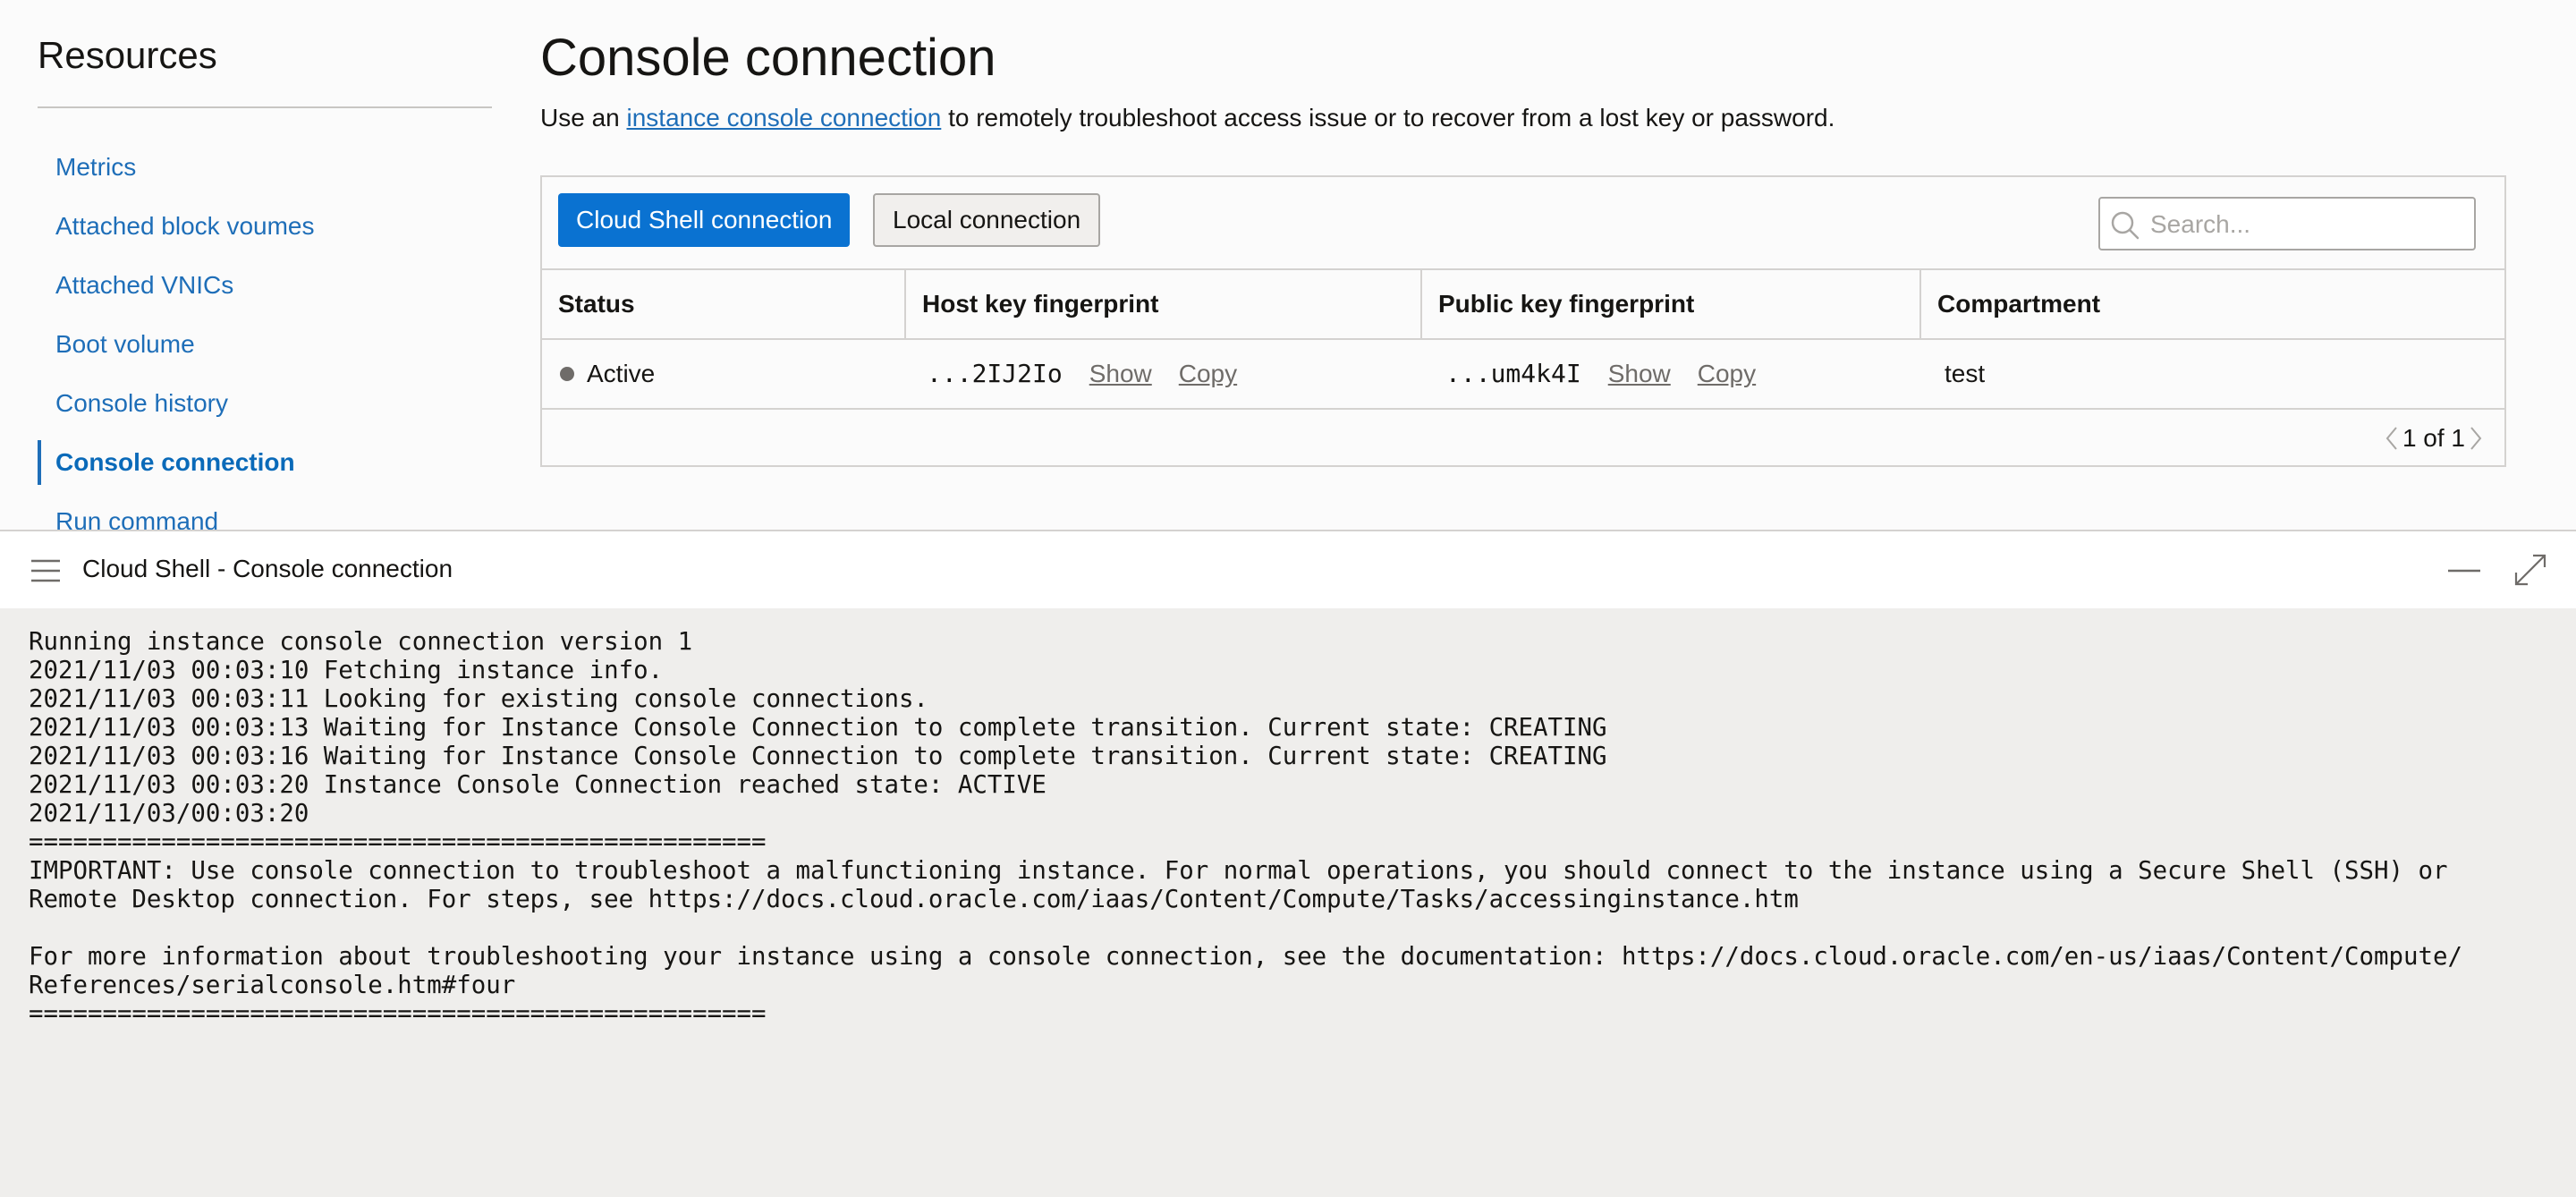  I want to click on page-indicator: 1 of 1, so click(2433, 438).